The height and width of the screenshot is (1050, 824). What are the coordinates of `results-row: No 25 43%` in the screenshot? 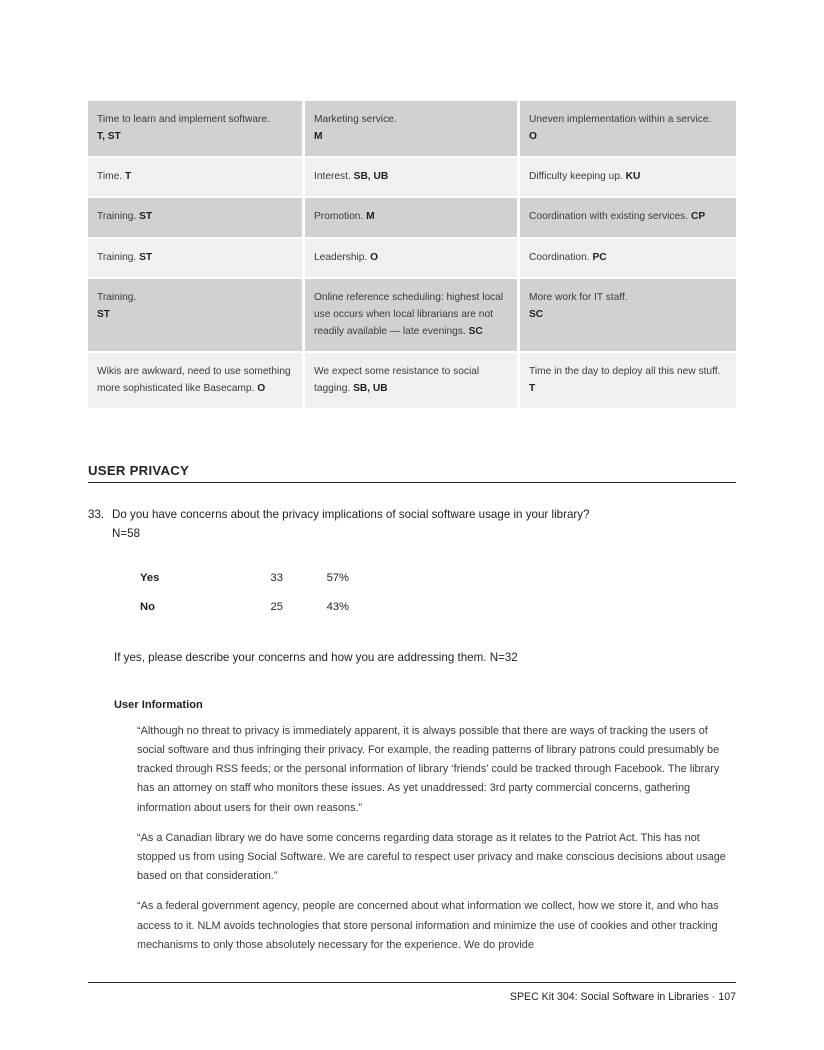 It's located at (244, 615).